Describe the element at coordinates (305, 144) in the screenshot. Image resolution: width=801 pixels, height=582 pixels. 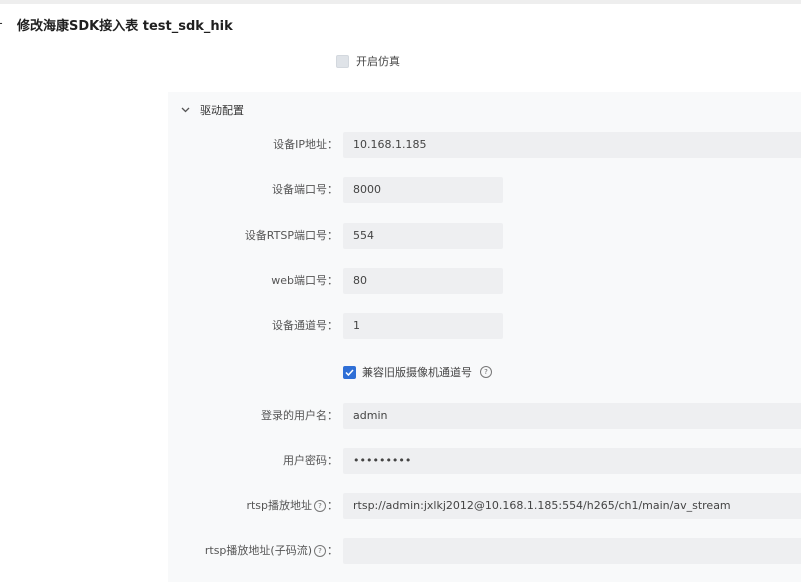
I see `ip-label: 设备IP地址：` at that location.